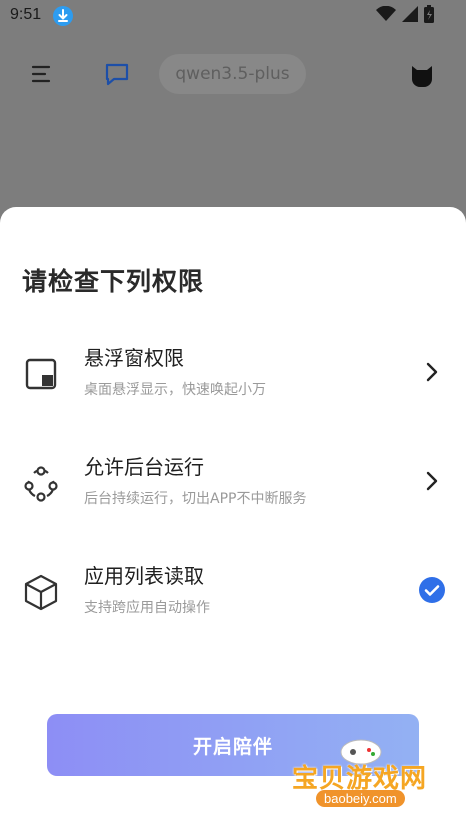  What do you see at coordinates (195, 499) in the screenshot?
I see `permission-description: 后台持续运行，切出APP不中断服务` at bounding box center [195, 499].